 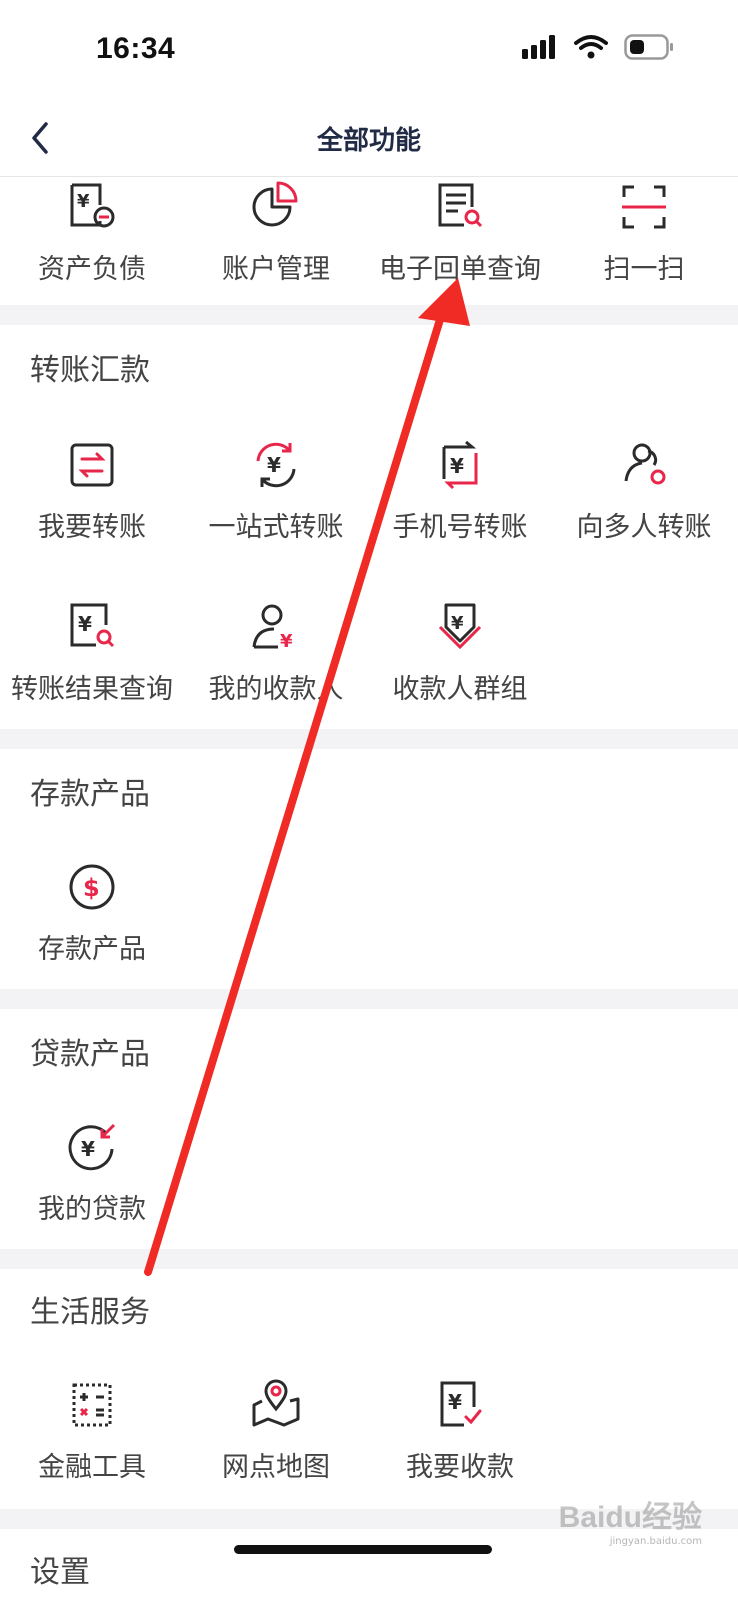 What do you see at coordinates (460, 527) in the screenshot?
I see `item-label: 手机号转账` at bounding box center [460, 527].